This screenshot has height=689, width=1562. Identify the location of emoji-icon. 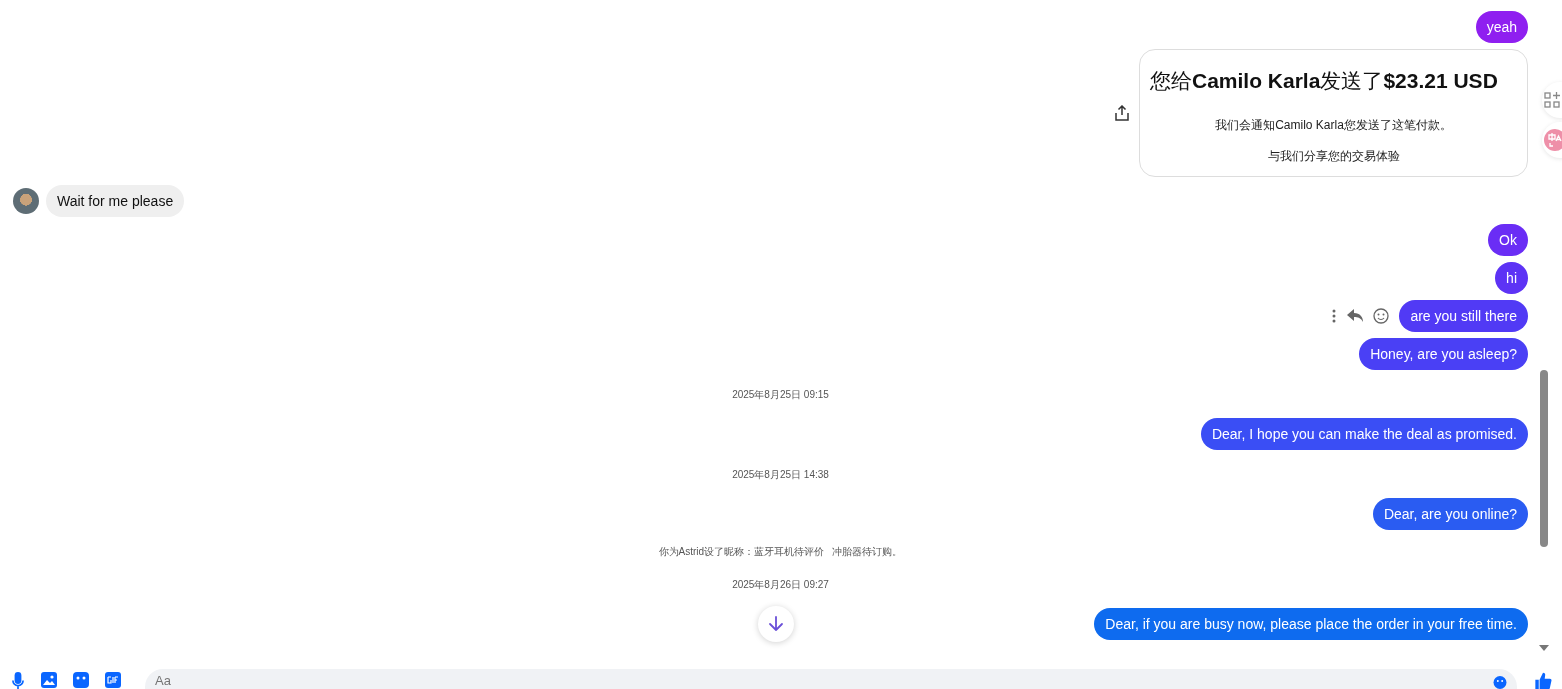
(1500, 682).